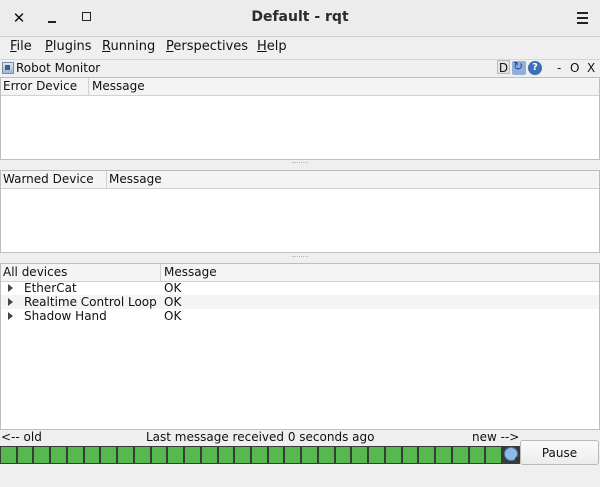  I want to click on pause-button: Pause, so click(559, 452).